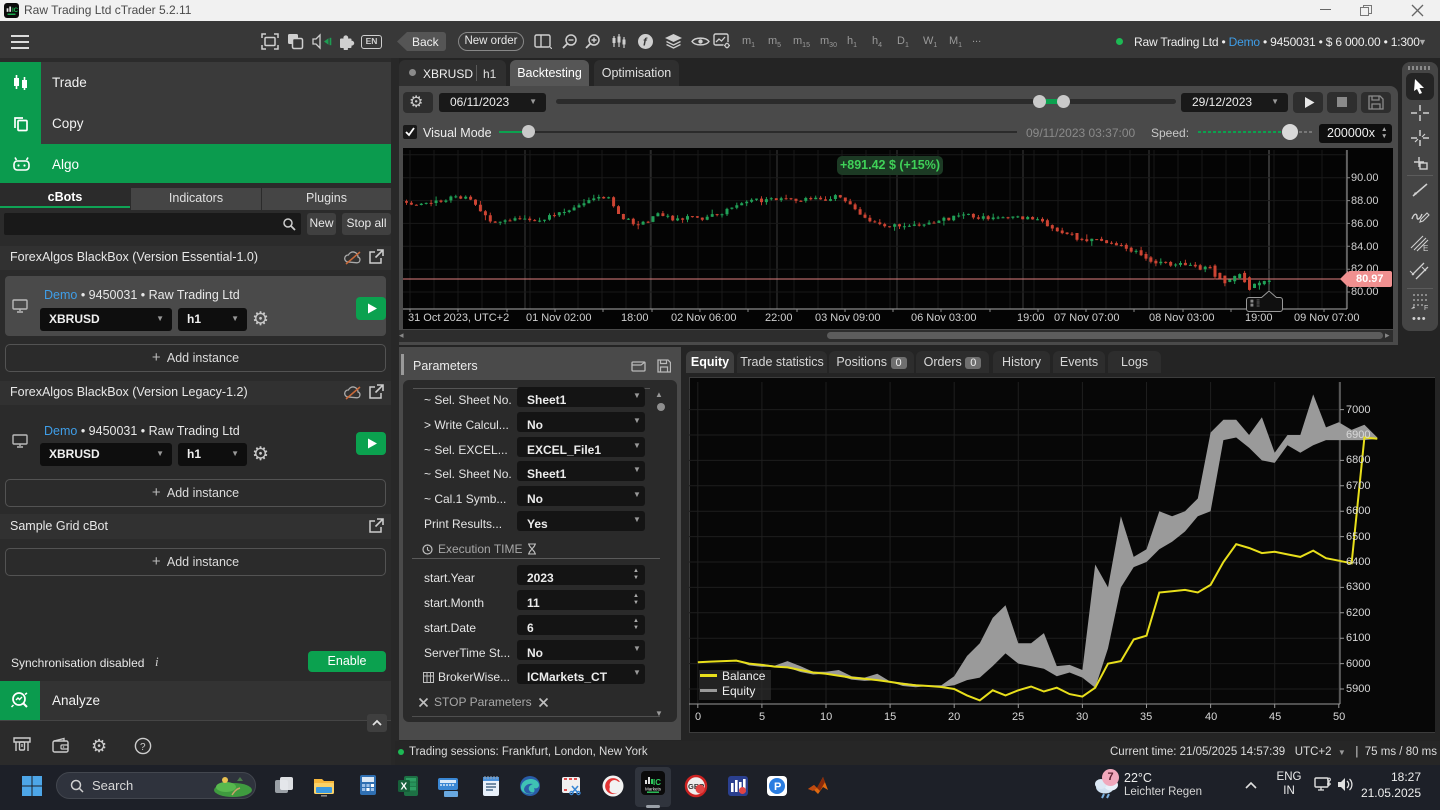 This screenshot has width=1440, height=810. What do you see at coordinates (404, 787) in the screenshot?
I see `svg-text: X` at bounding box center [404, 787].